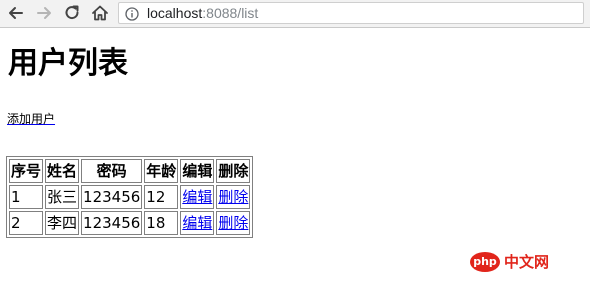 The height and width of the screenshot is (281, 590). Describe the element at coordinates (26, 171) in the screenshot. I see `column-header-id: 序号` at that location.